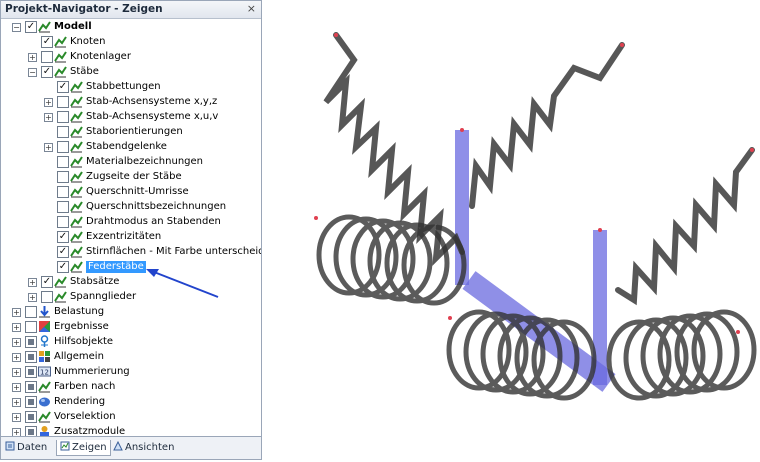 This screenshot has height=462, width=760. I want to click on tree-item-label: Spannglieder, so click(103, 296).